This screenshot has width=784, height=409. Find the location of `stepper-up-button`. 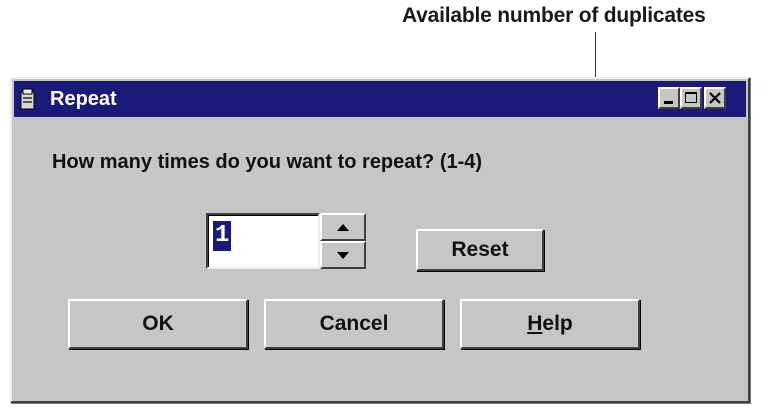

stepper-up-button is located at coordinates (343, 227).